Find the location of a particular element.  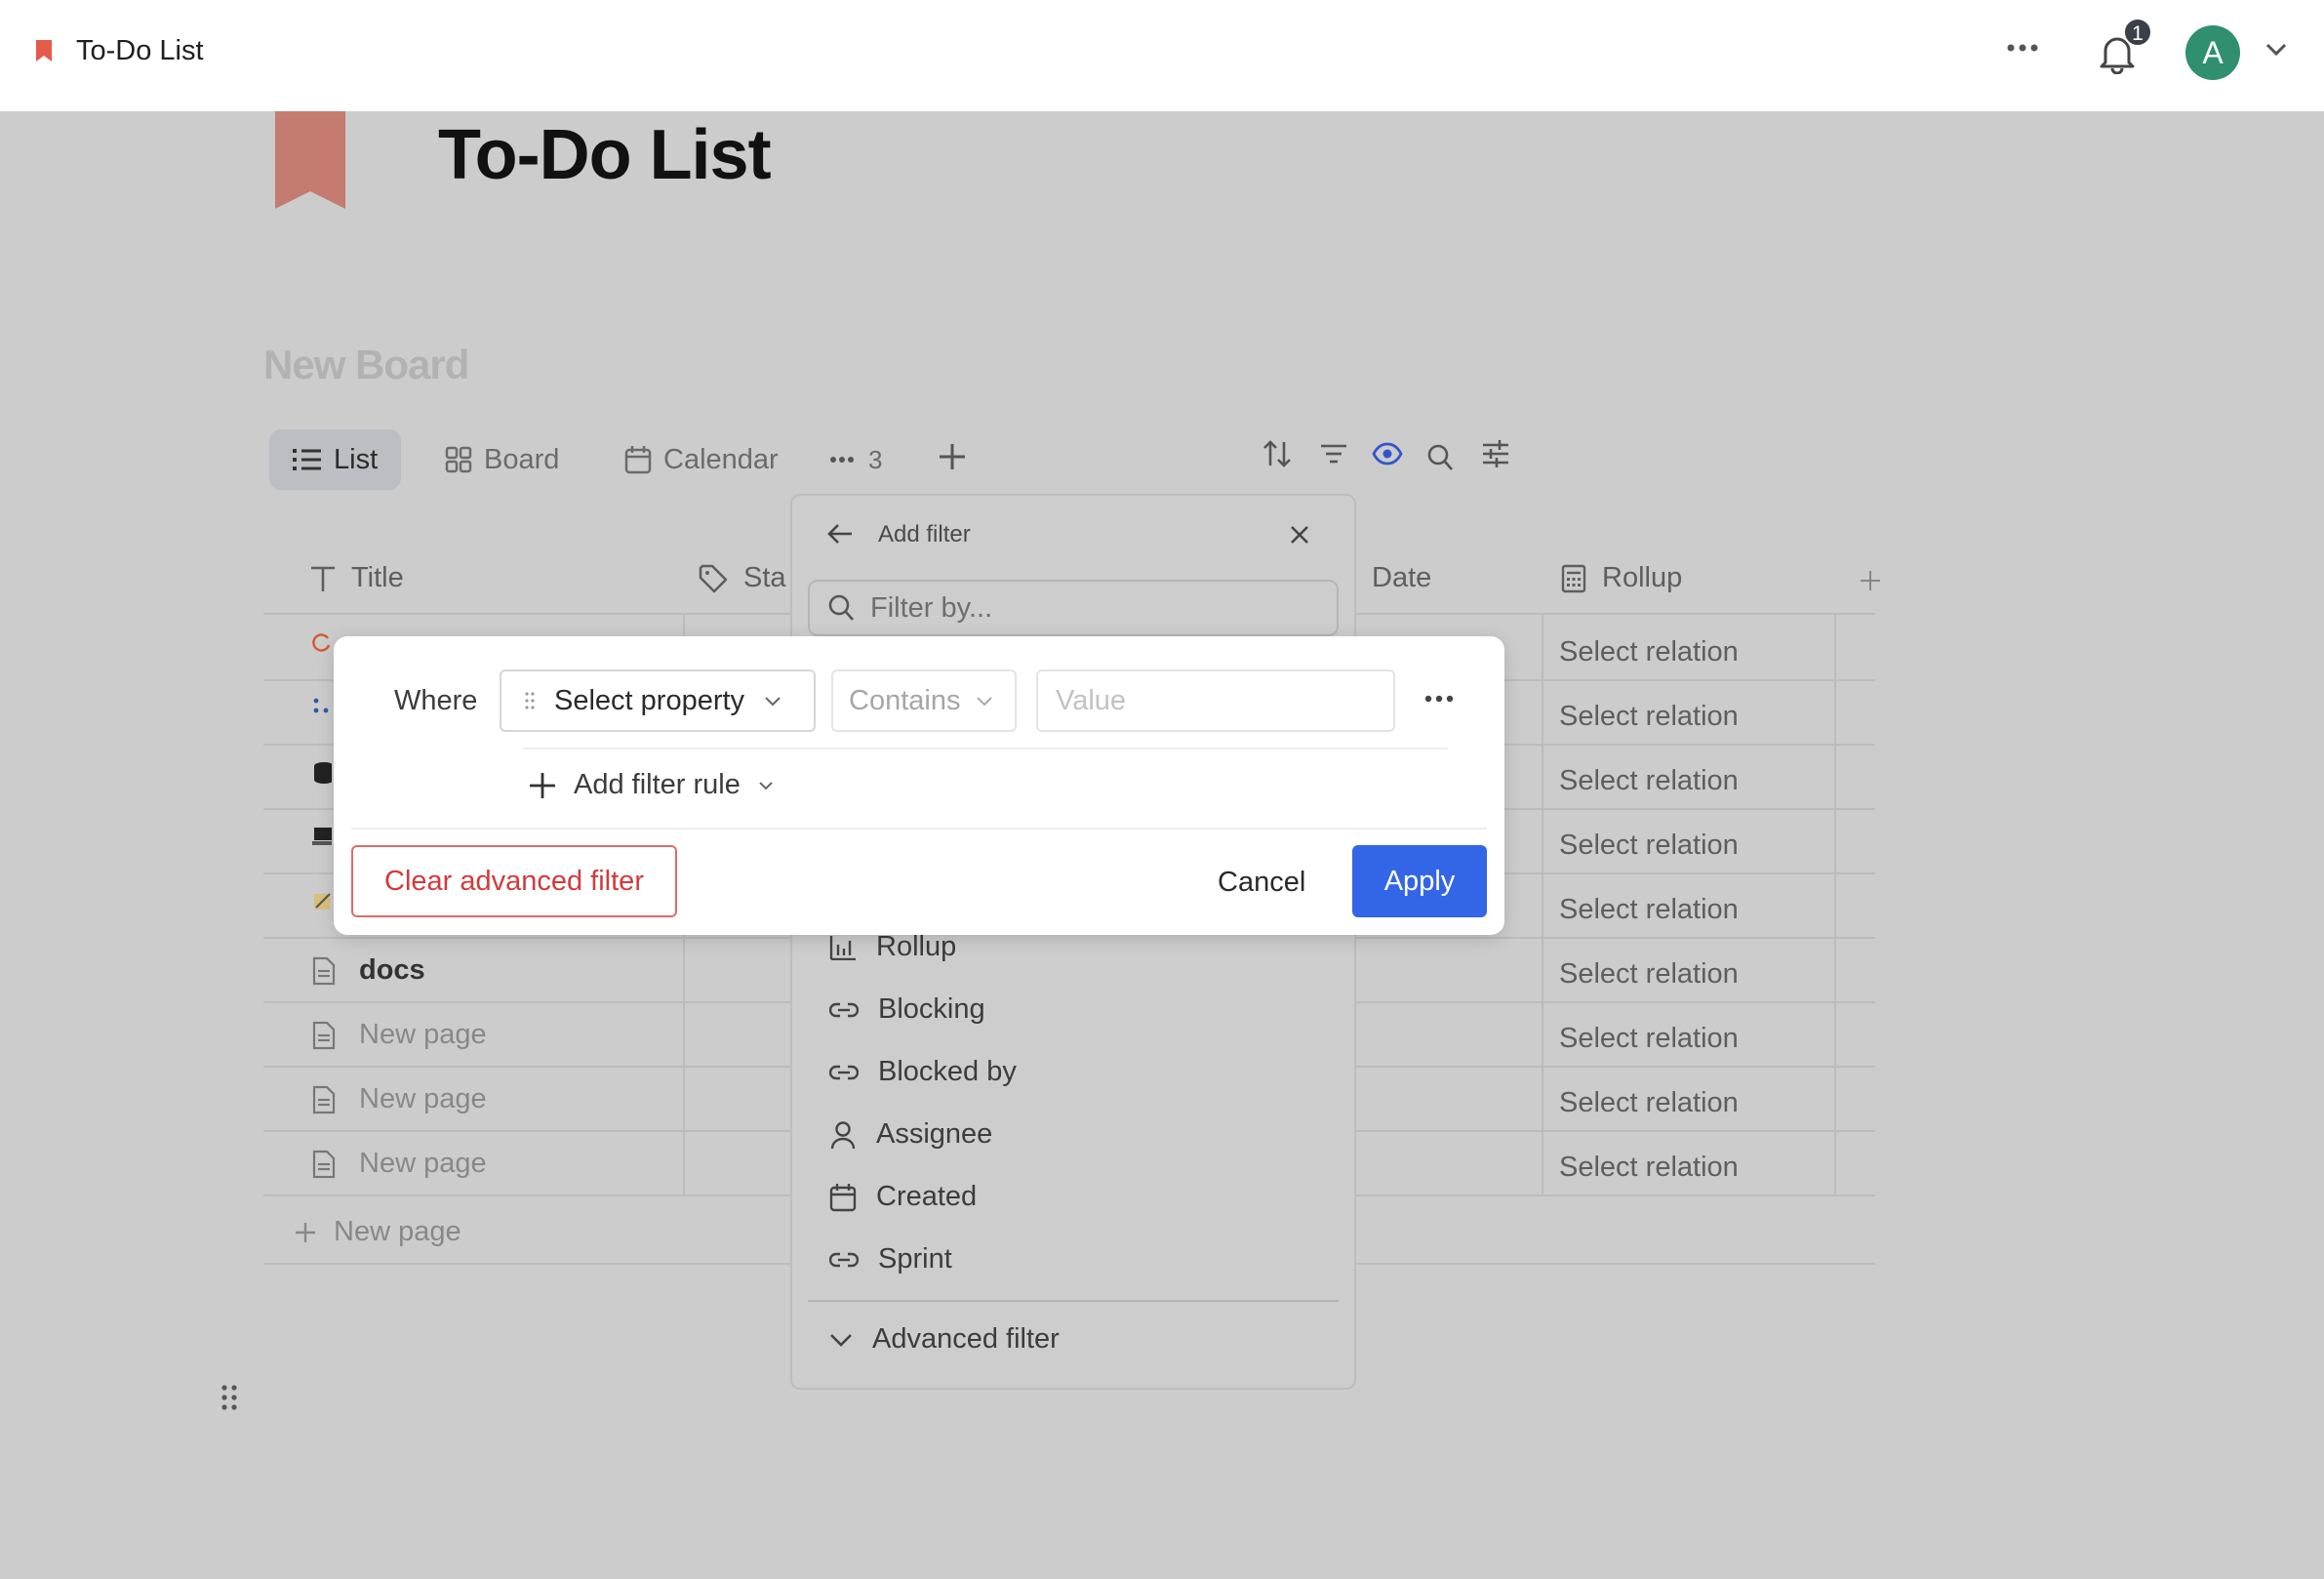

where-label: Where is located at coordinates (436, 700).